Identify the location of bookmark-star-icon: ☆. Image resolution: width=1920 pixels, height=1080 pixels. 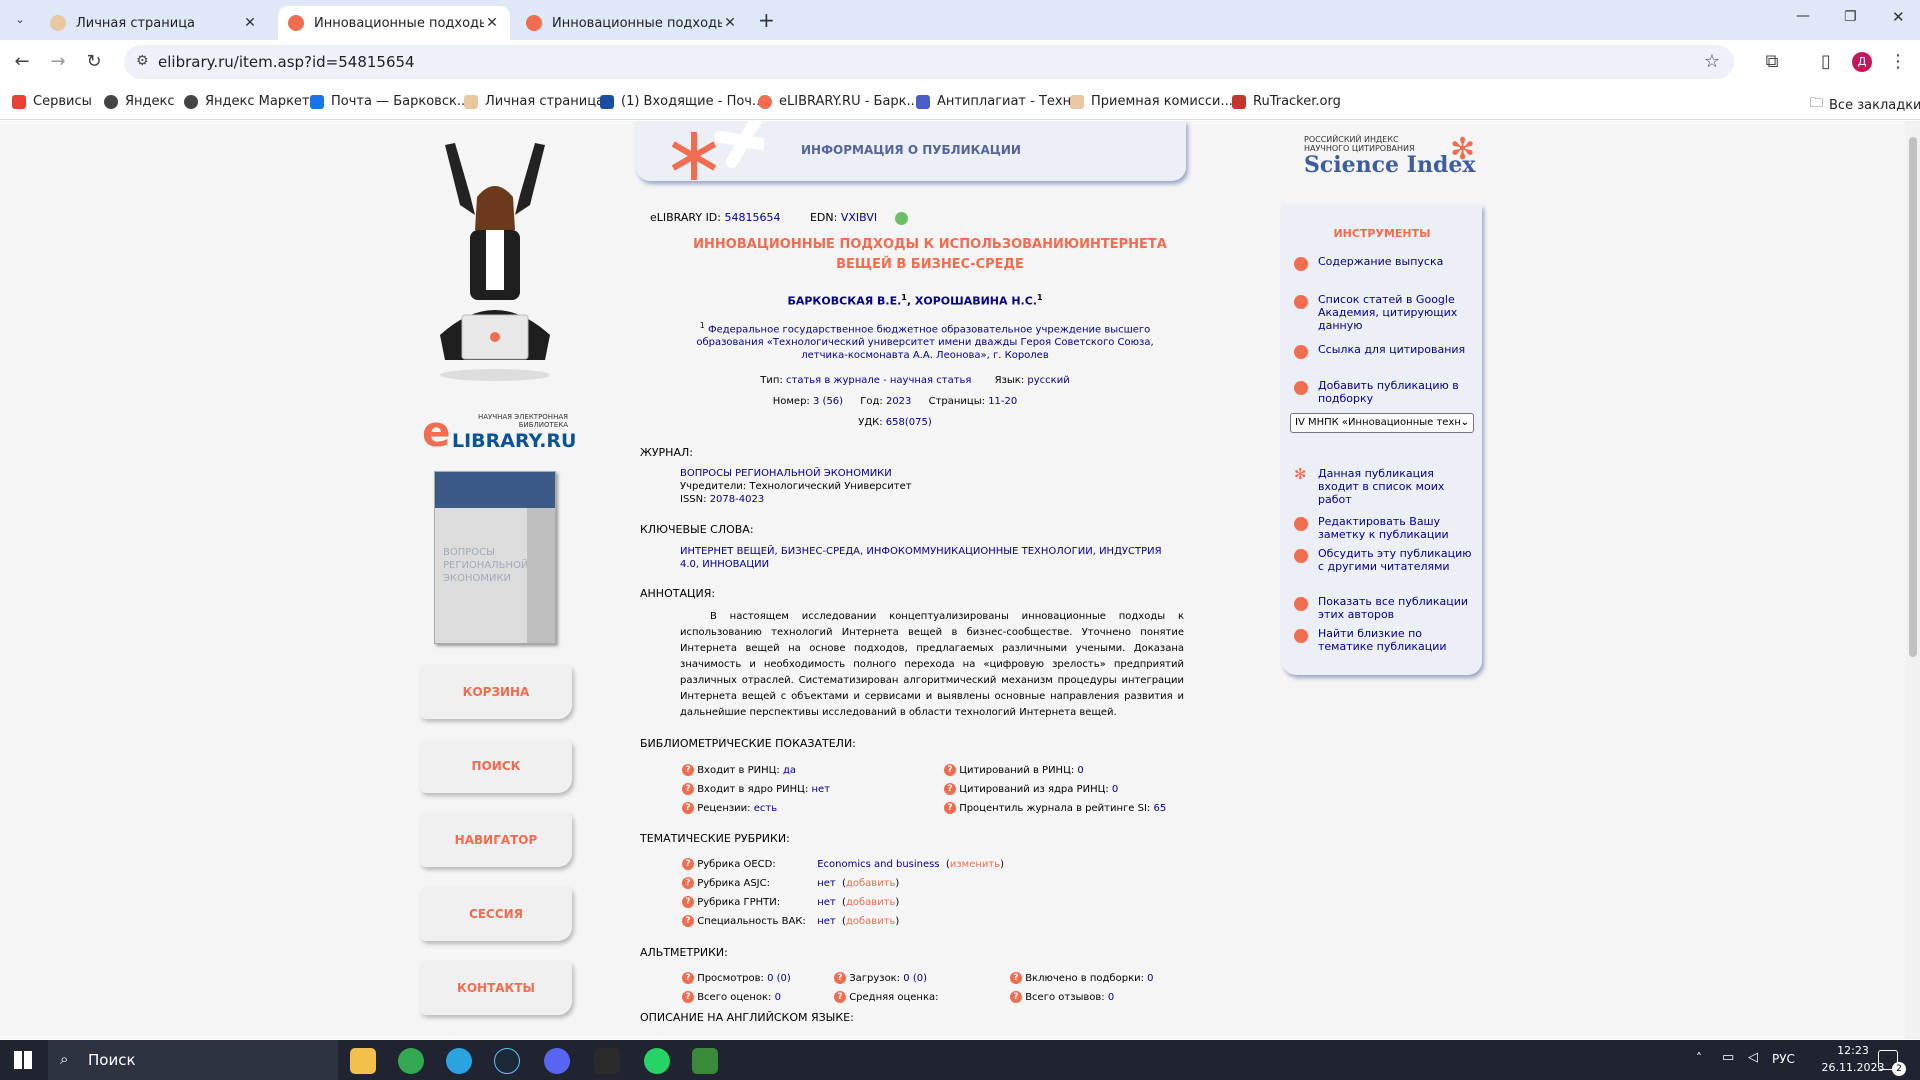
(1712, 61).